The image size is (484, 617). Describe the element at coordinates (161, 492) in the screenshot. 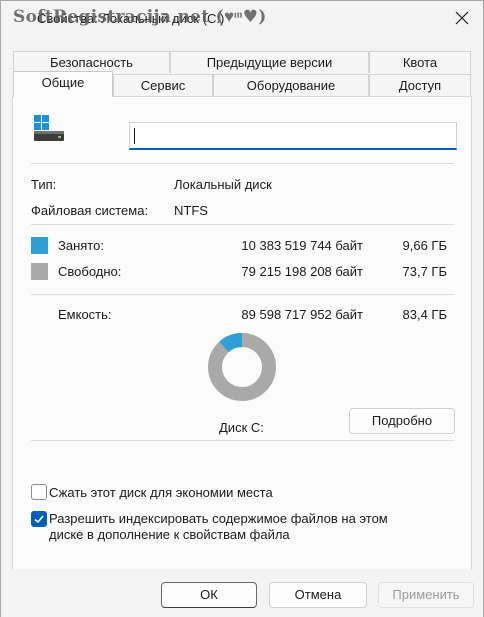

I see `compress-label: Сжать этот диск для экономии места` at that location.